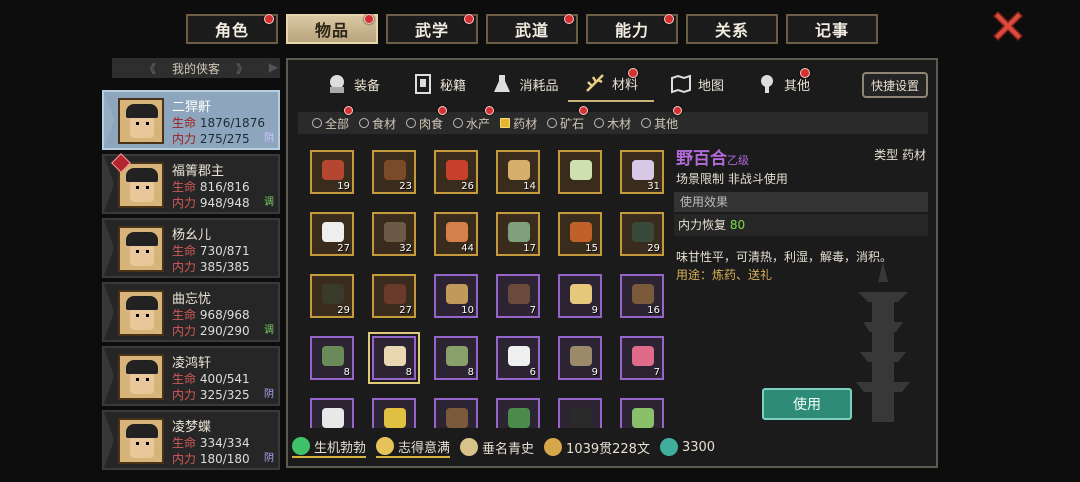  Describe the element at coordinates (687, 447) in the screenshot. I see `status-item: 3300` at that location.